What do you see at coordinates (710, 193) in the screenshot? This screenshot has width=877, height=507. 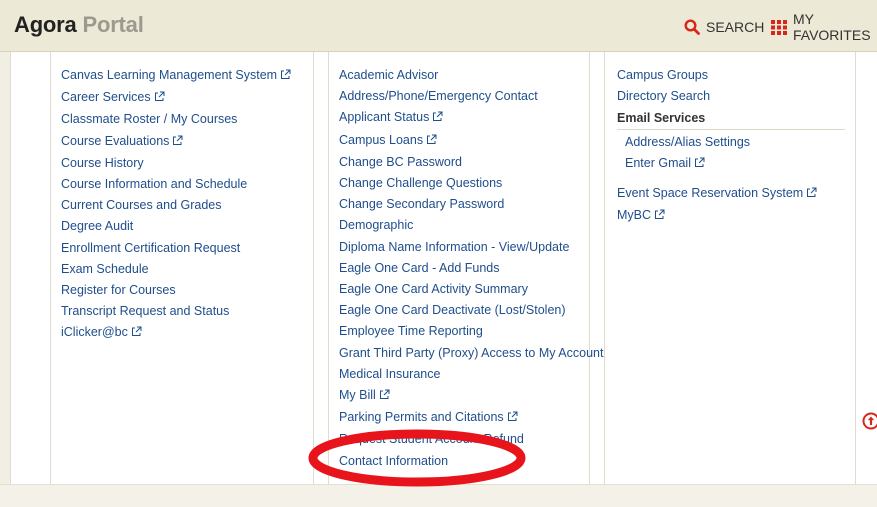 I see `link-event-space-reservation: Event Space Reservation System` at bounding box center [710, 193].